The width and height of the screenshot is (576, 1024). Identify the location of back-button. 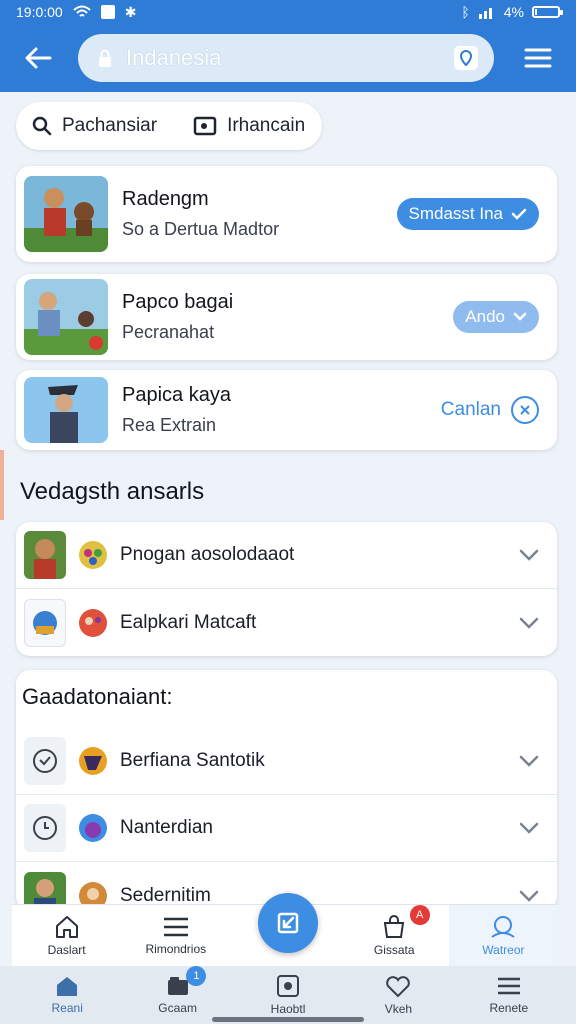
(38, 58).